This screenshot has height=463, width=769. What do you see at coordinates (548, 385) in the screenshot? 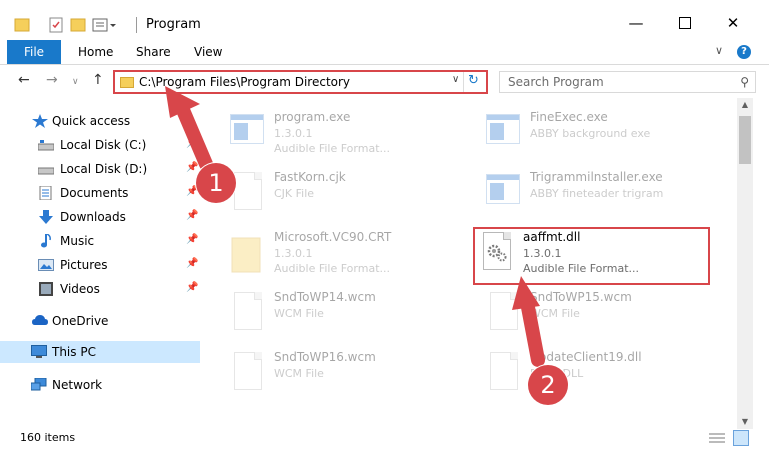
I see `annotation-badge-2: 2` at bounding box center [548, 385].